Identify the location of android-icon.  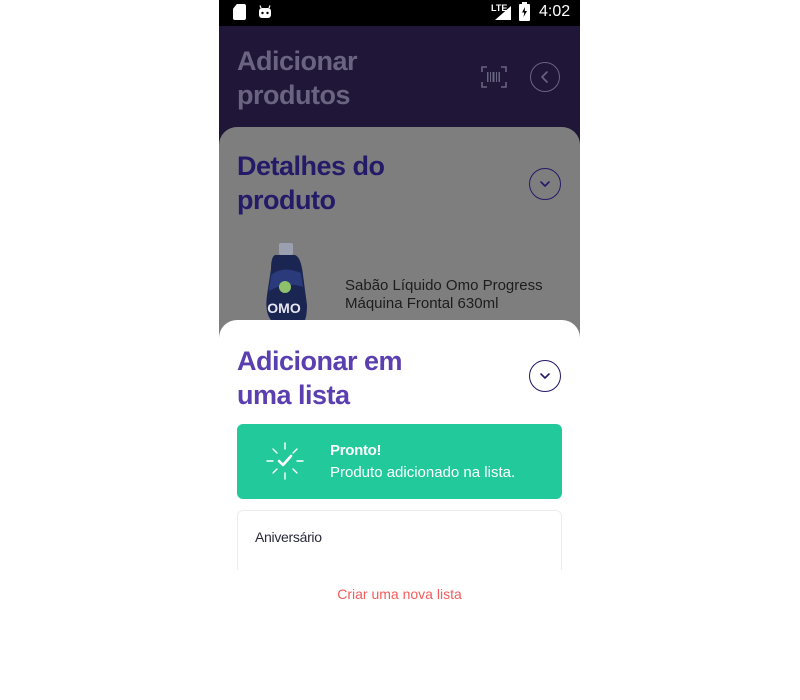
(265, 11).